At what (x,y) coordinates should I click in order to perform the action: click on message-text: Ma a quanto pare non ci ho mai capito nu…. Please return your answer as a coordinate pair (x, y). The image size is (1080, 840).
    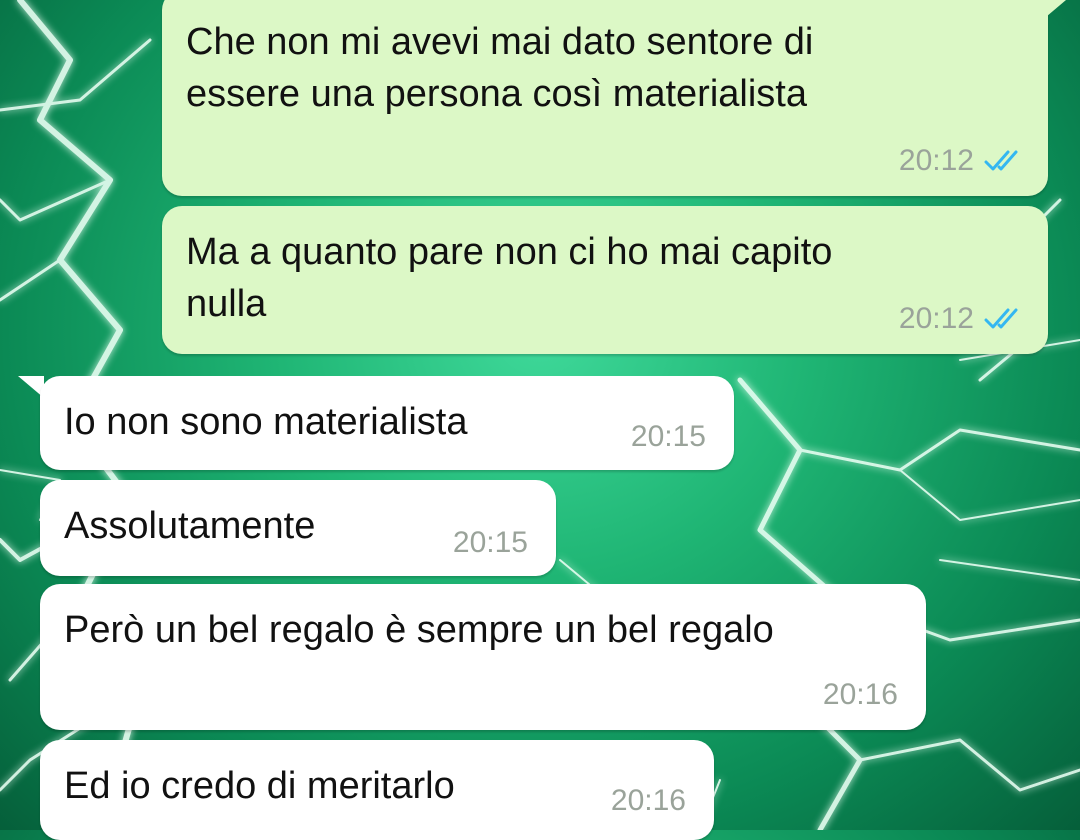
    Looking at the image, I should click on (509, 278).